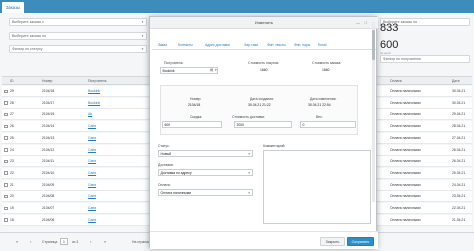  What do you see at coordinates (12, 114) in the screenshot?
I see `cell-id: 27` at bounding box center [12, 114].